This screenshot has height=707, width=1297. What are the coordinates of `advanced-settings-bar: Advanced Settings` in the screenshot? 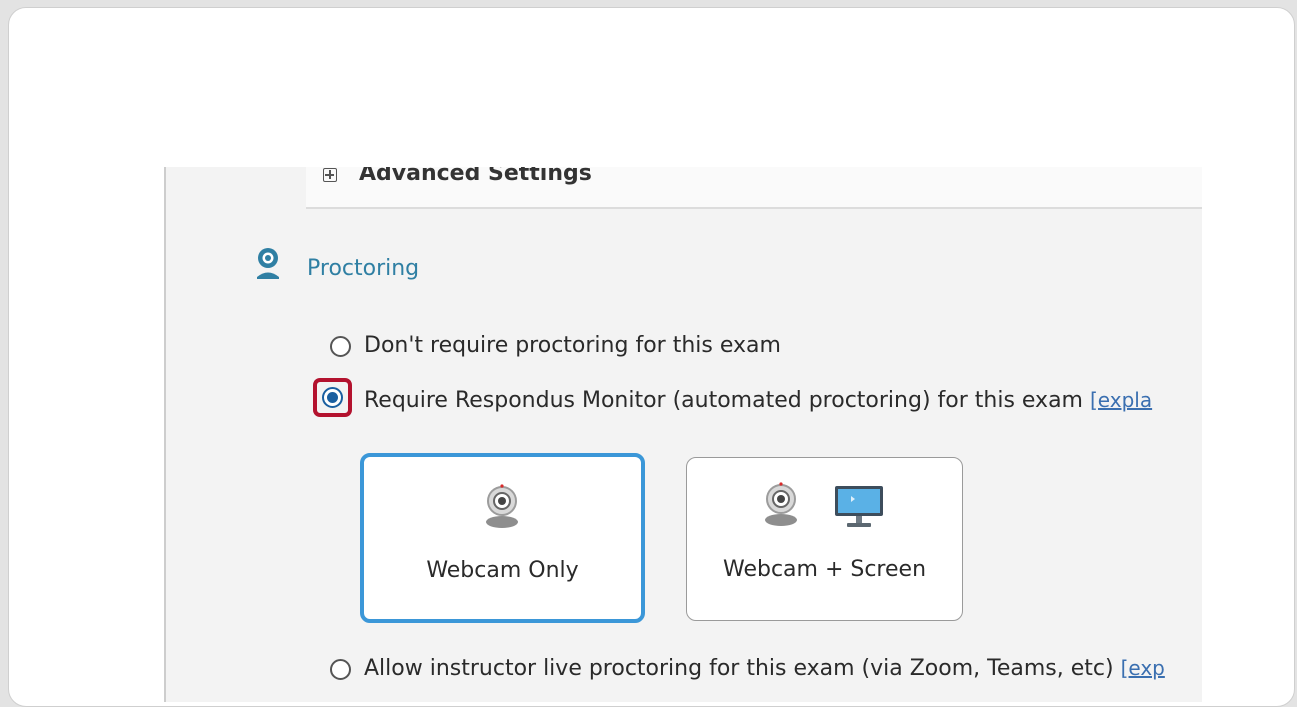 It's located at (754, 188).